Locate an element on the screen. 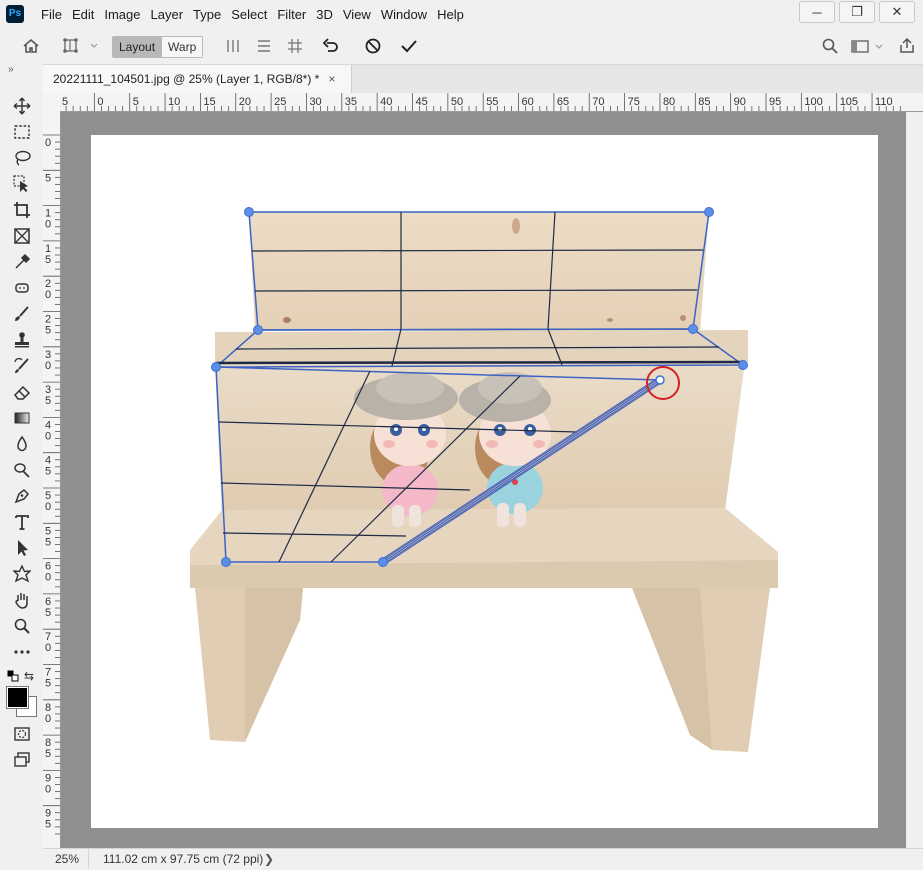 Image resolution: width=923 pixels, height=870 pixels. status-menu-icon: ❯ is located at coordinates (269, 859).